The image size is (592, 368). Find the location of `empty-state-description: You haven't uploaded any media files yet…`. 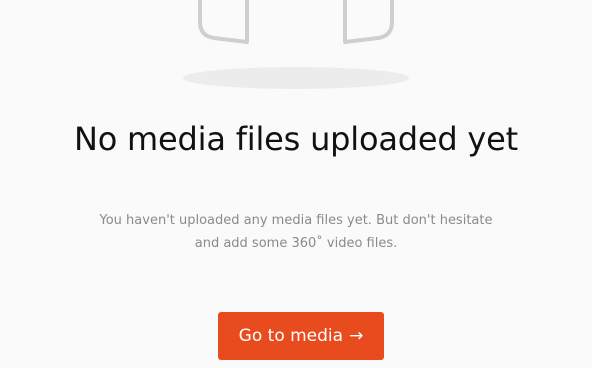

empty-state-description: You haven't uploaded any media files yet… is located at coordinates (296, 232).